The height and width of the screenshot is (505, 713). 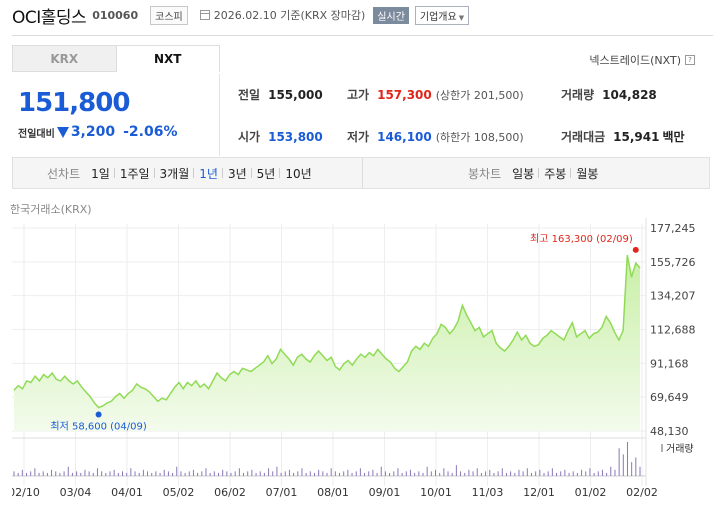 I want to click on stat-label: 저가, so click(x=358, y=137).